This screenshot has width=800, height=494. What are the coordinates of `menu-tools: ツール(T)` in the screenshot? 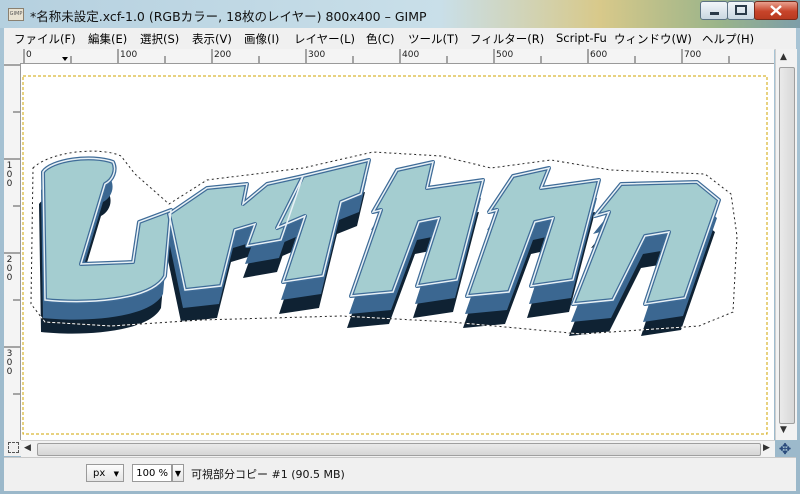 It's located at (433, 39).